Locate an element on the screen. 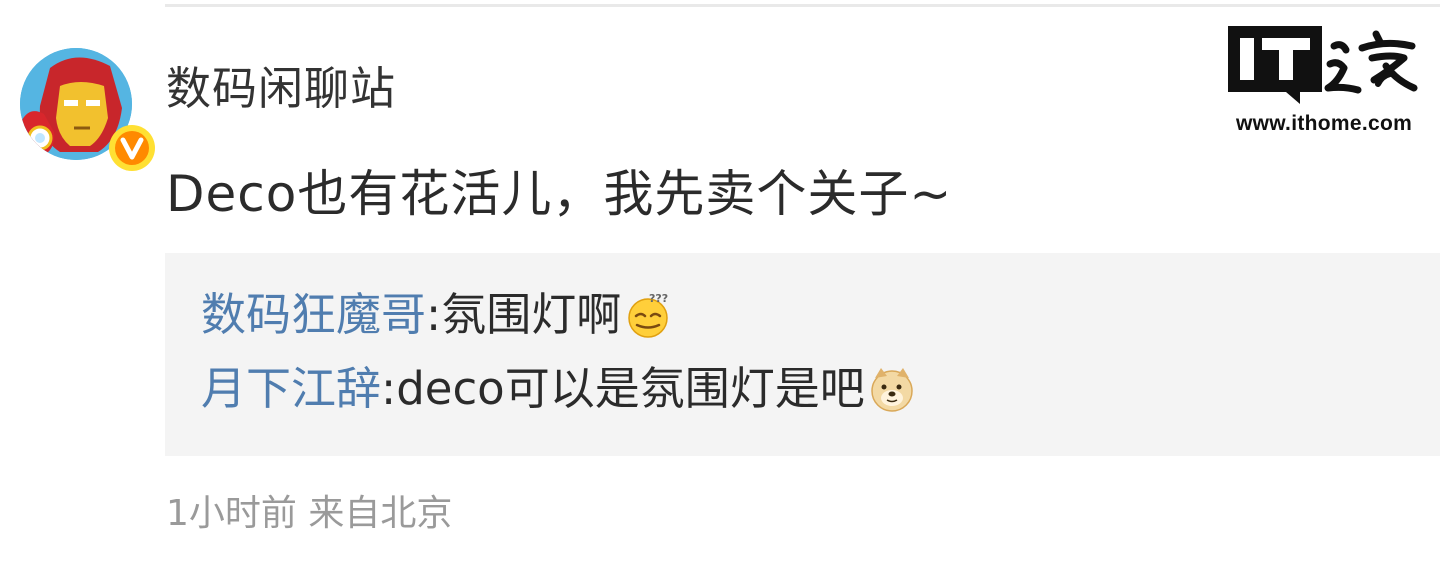 The height and width of the screenshot is (562, 1440). post-text: Deco也有花活儿，我先卖个关子~ is located at coordinates (559, 194).